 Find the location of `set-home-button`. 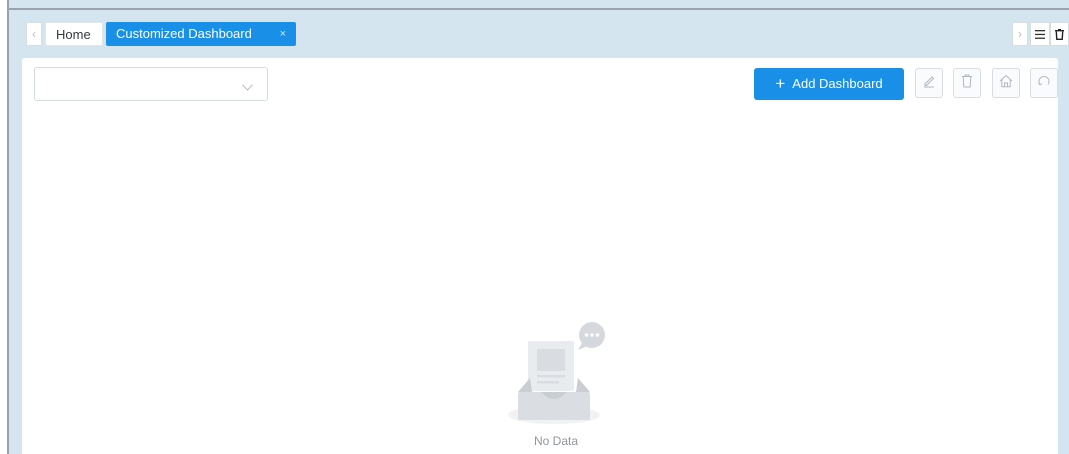

set-home-button is located at coordinates (1006, 83).